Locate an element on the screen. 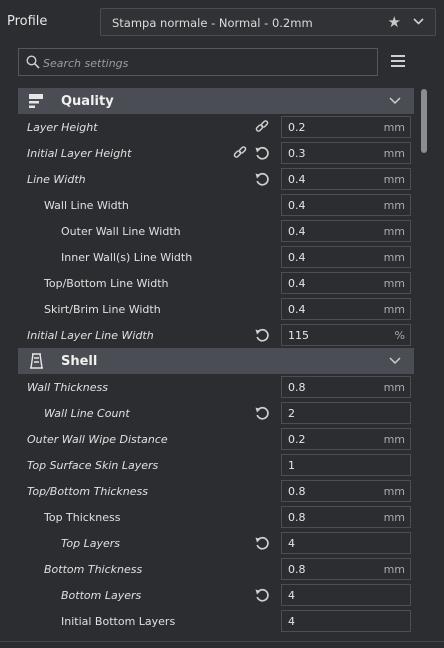  section-header-shell: Shell is located at coordinates (216, 361).